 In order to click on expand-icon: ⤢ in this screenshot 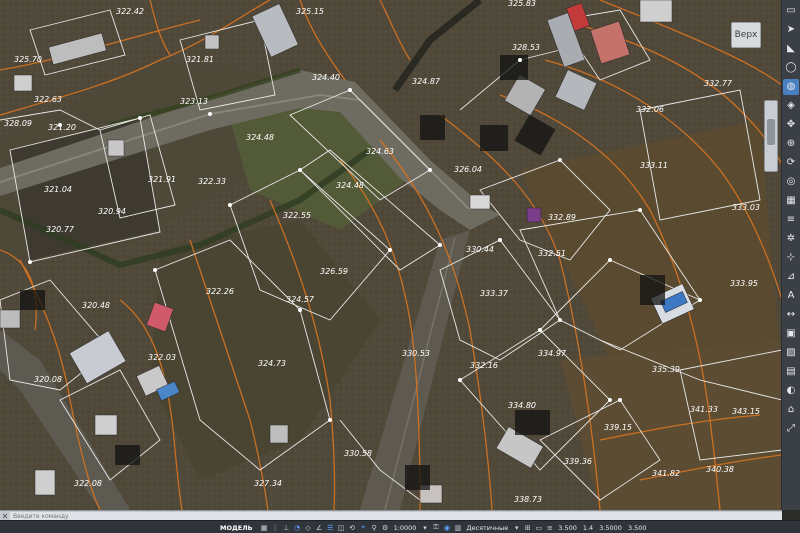, I will do `click(791, 429)`.